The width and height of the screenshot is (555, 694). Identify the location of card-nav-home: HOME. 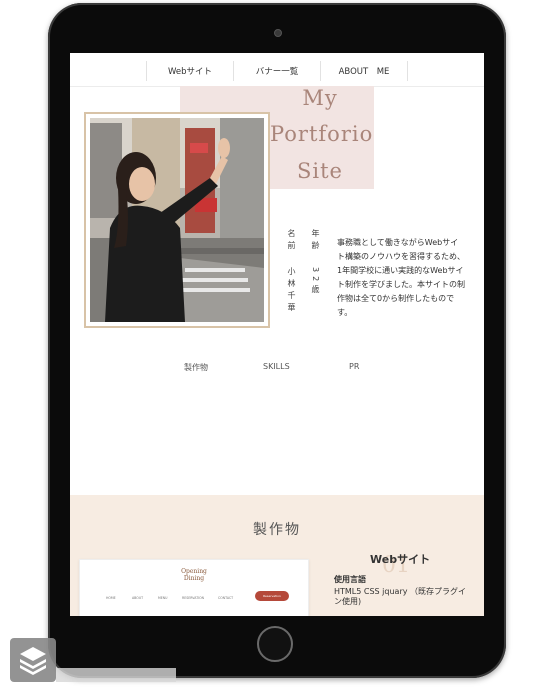
(111, 598).